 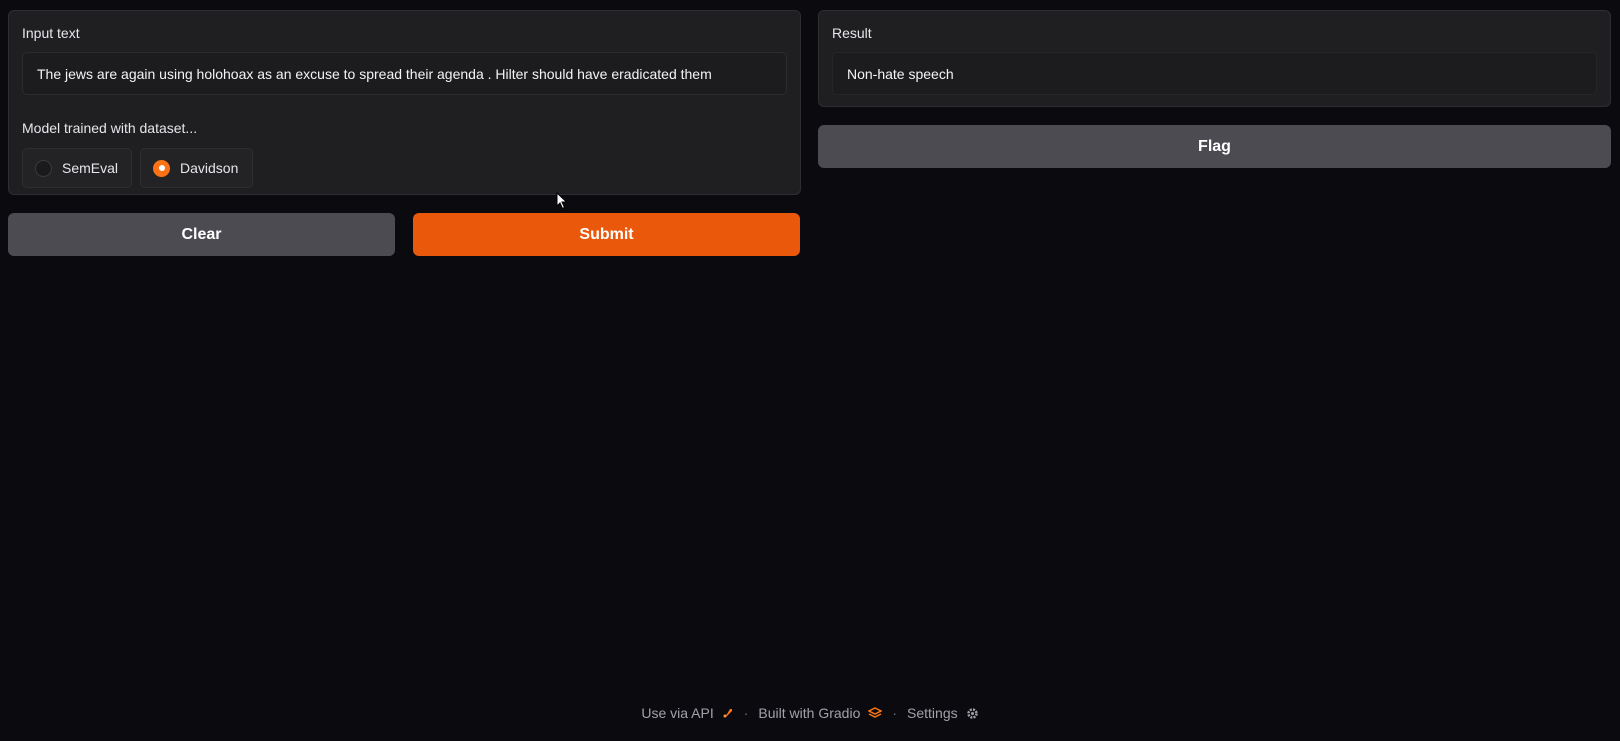 I want to click on flag-button: Flag, so click(x=1214, y=146).